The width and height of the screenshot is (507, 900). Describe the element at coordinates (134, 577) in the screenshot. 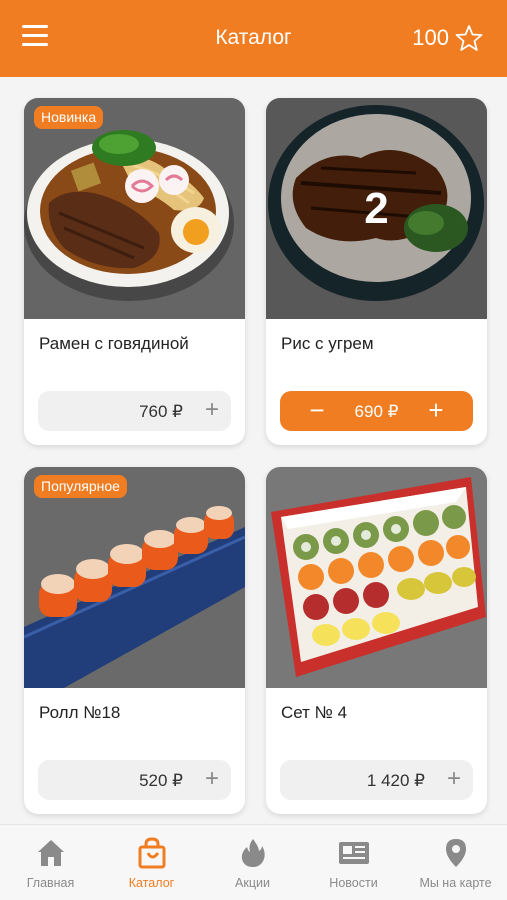

I see `roll-image` at that location.